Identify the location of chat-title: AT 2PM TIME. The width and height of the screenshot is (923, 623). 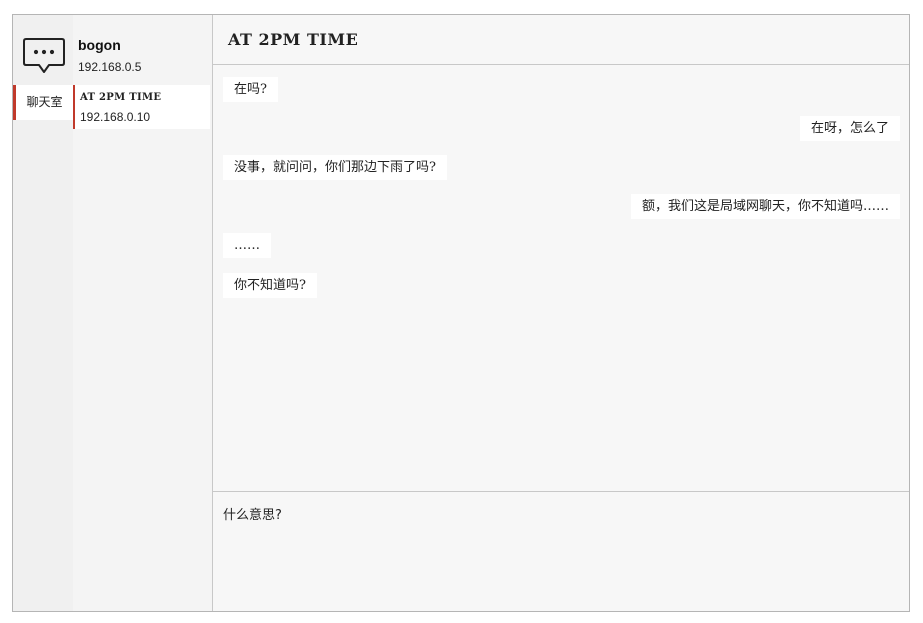
(293, 39).